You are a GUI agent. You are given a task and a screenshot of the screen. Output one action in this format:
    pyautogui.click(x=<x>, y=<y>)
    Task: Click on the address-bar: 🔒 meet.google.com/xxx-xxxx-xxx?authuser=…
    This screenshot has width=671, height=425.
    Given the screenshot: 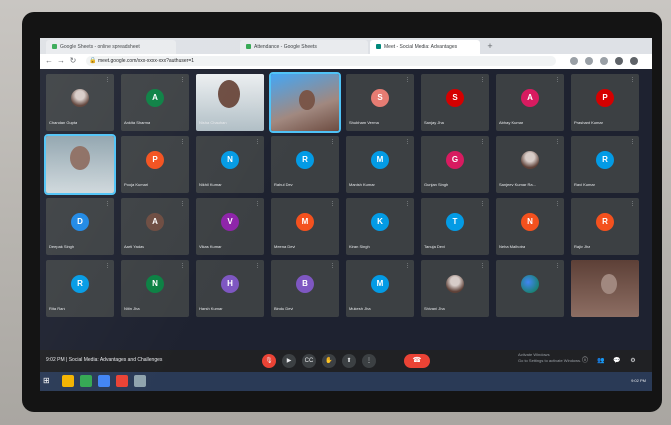 What is the action you would take?
    pyautogui.click(x=321, y=61)
    